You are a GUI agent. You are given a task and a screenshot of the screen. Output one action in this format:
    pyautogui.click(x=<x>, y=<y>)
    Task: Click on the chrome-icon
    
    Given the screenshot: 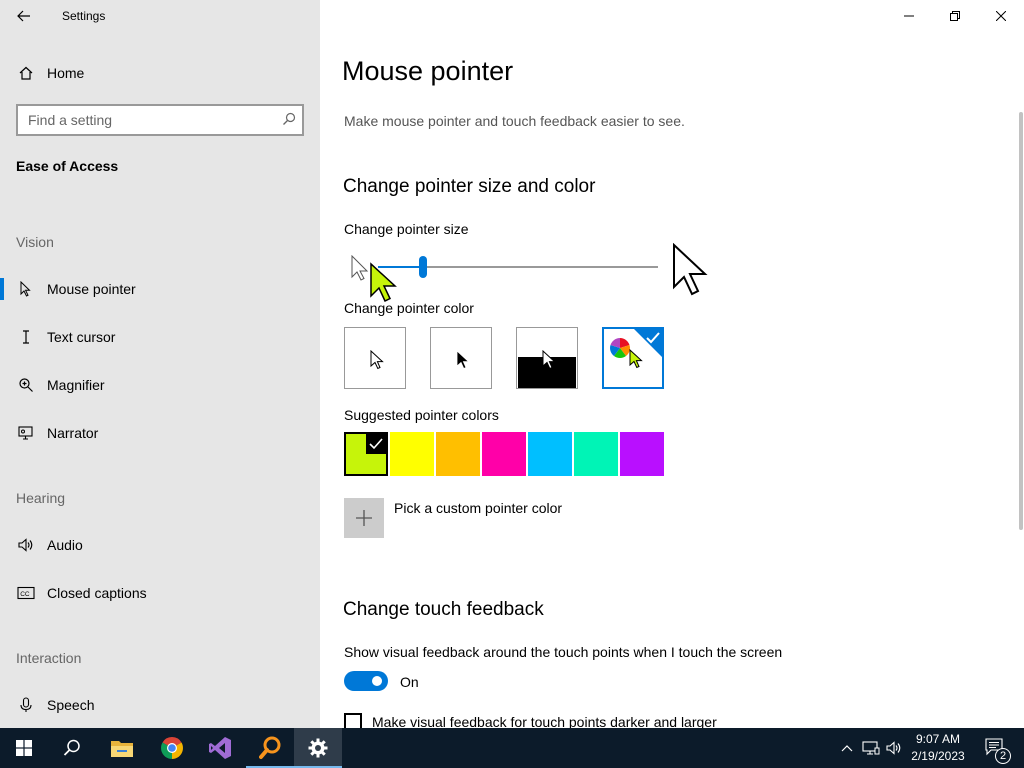 What is the action you would take?
    pyautogui.click(x=172, y=748)
    